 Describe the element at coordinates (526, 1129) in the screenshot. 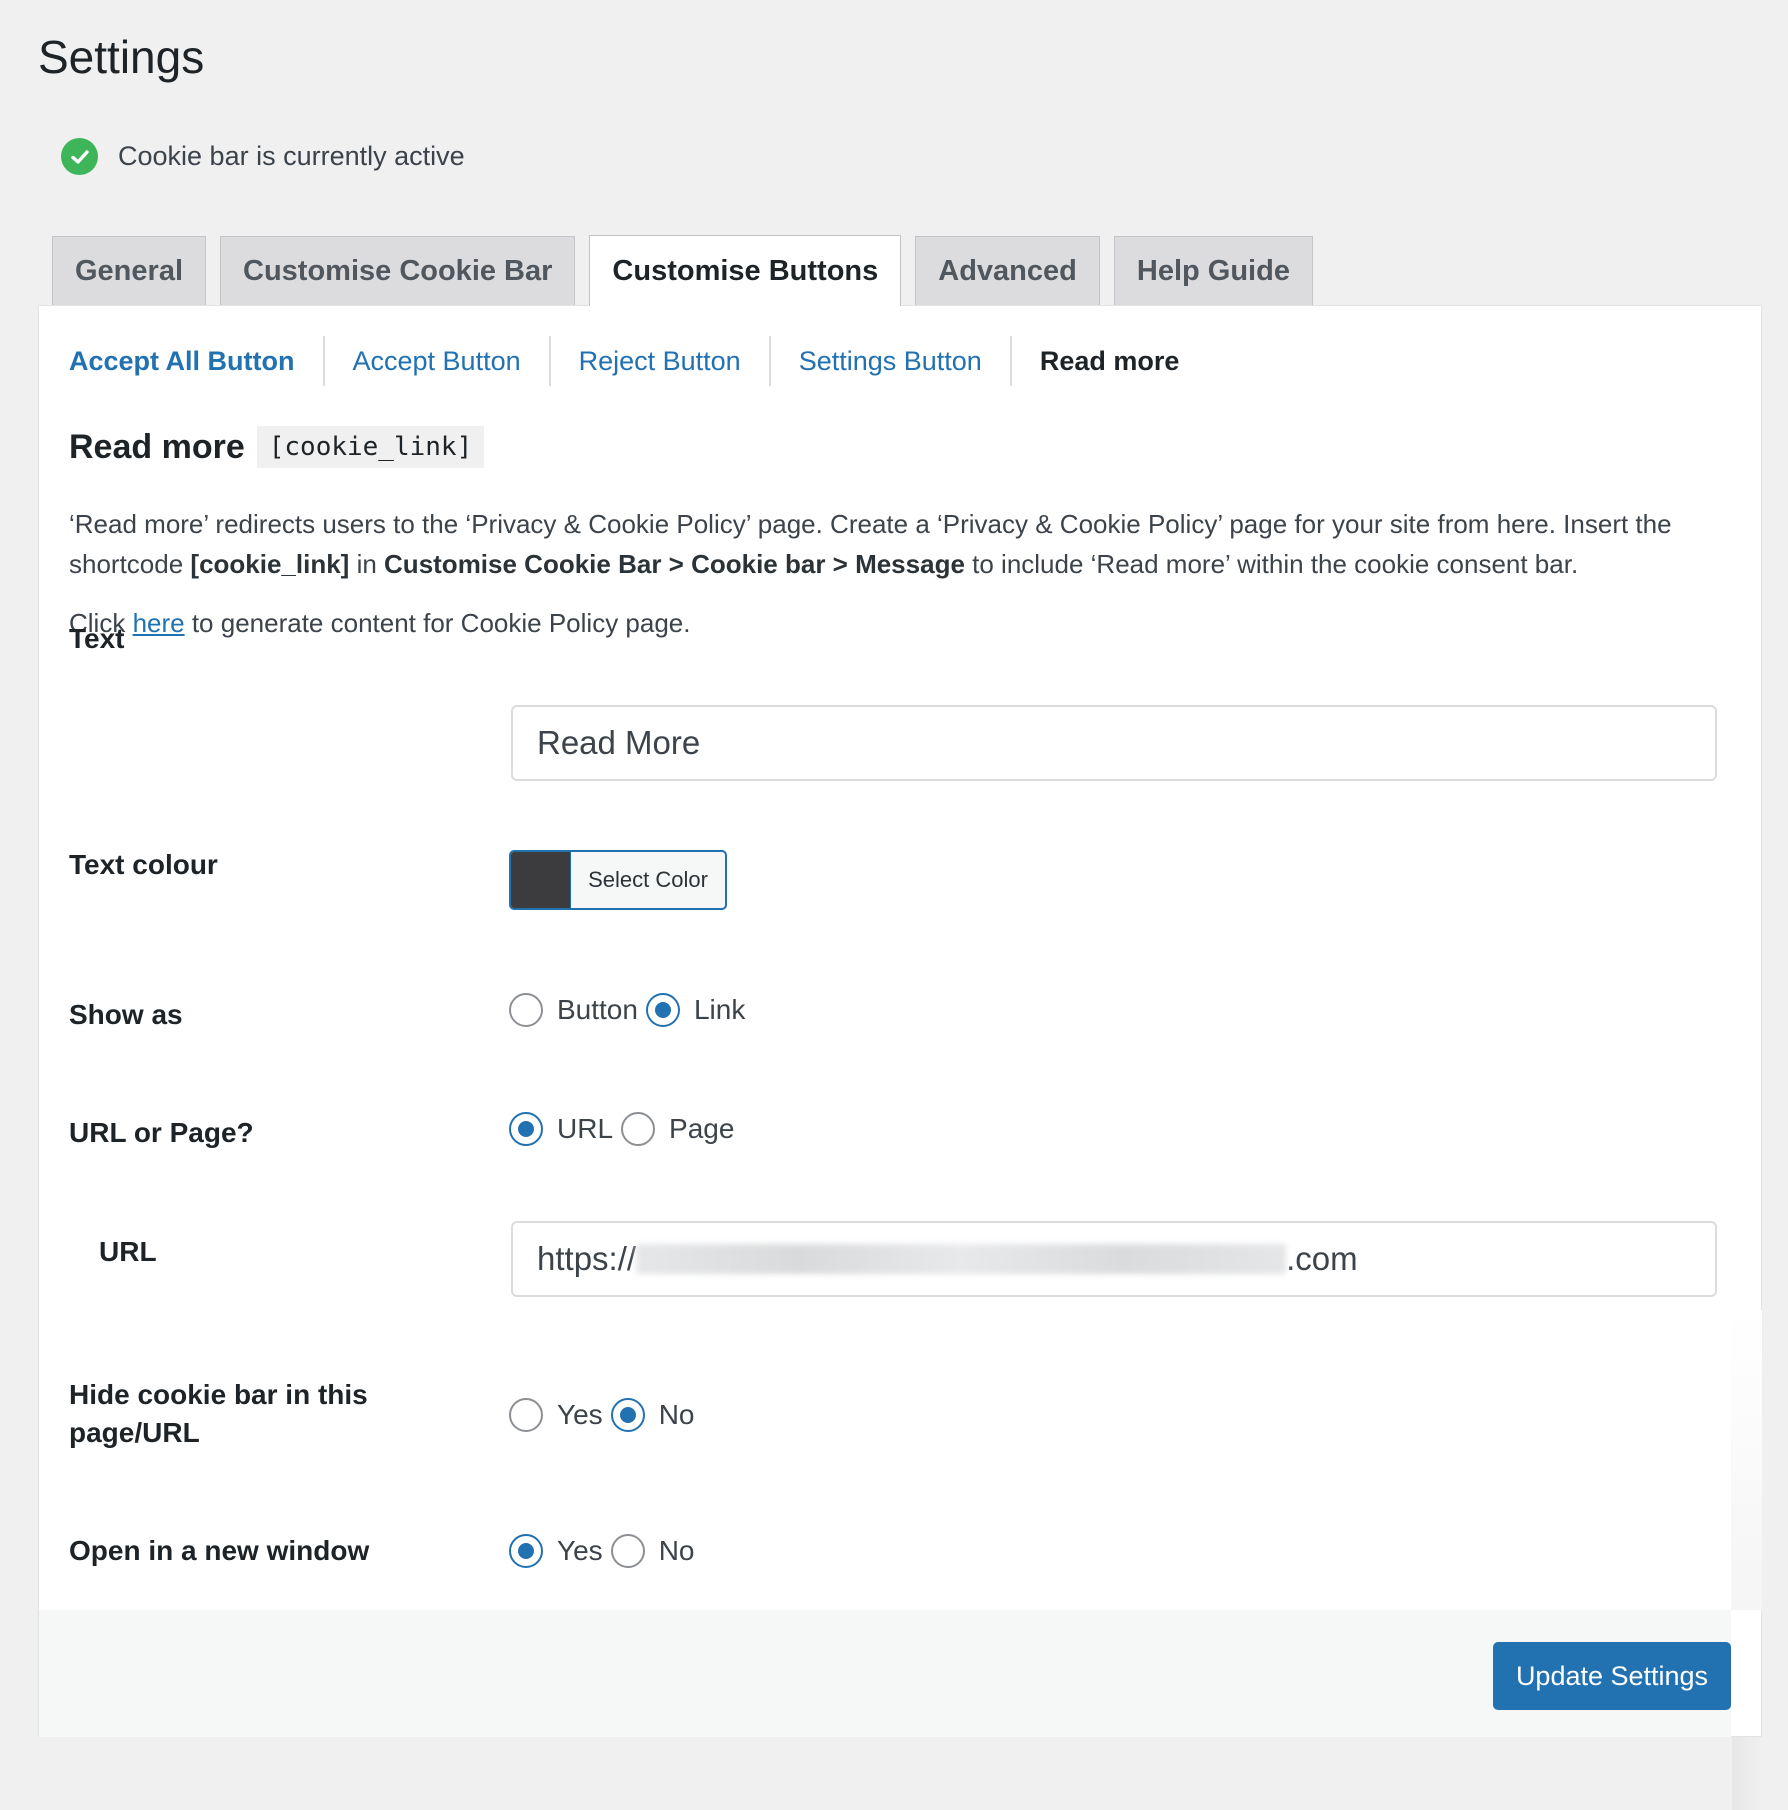

I see `url-radio` at that location.